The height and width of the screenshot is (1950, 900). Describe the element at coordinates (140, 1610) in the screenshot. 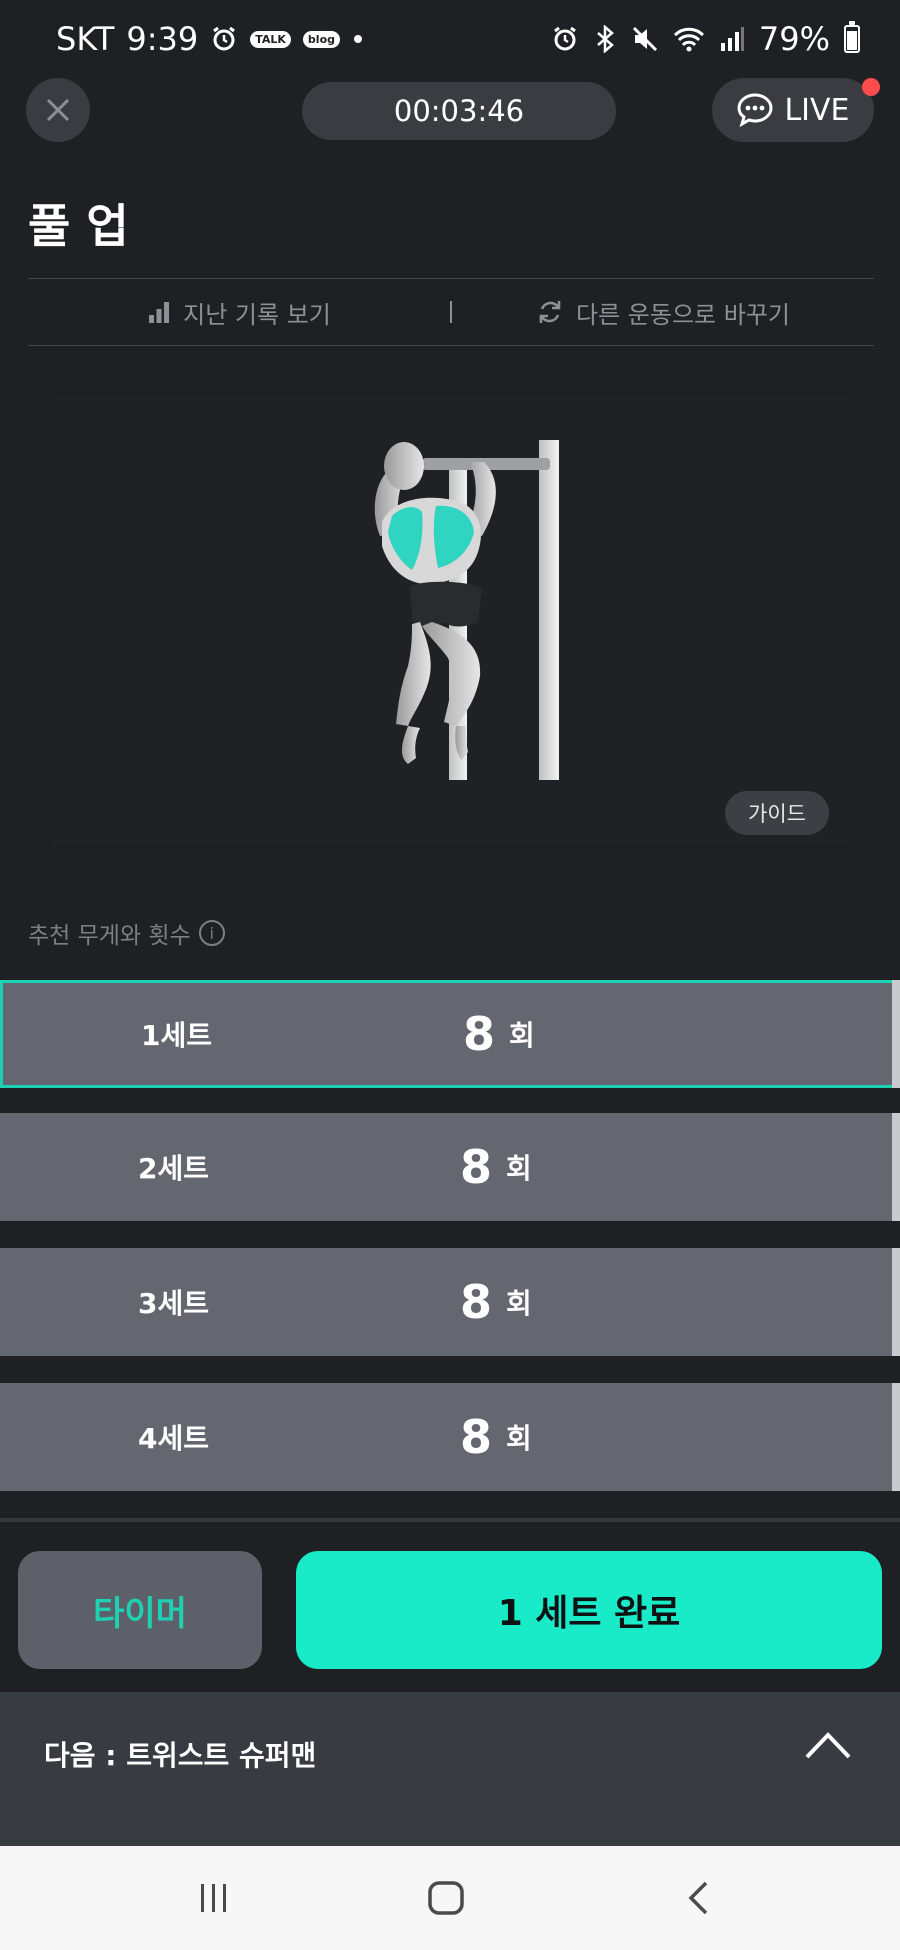

I see `timer-button: 타이머` at that location.